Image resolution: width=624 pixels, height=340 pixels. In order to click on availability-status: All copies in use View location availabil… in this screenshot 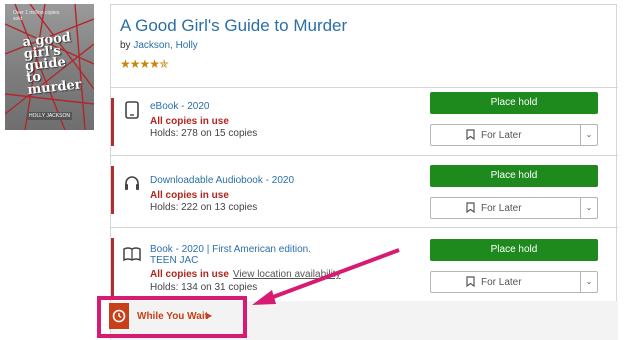, I will do `click(245, 274)`.